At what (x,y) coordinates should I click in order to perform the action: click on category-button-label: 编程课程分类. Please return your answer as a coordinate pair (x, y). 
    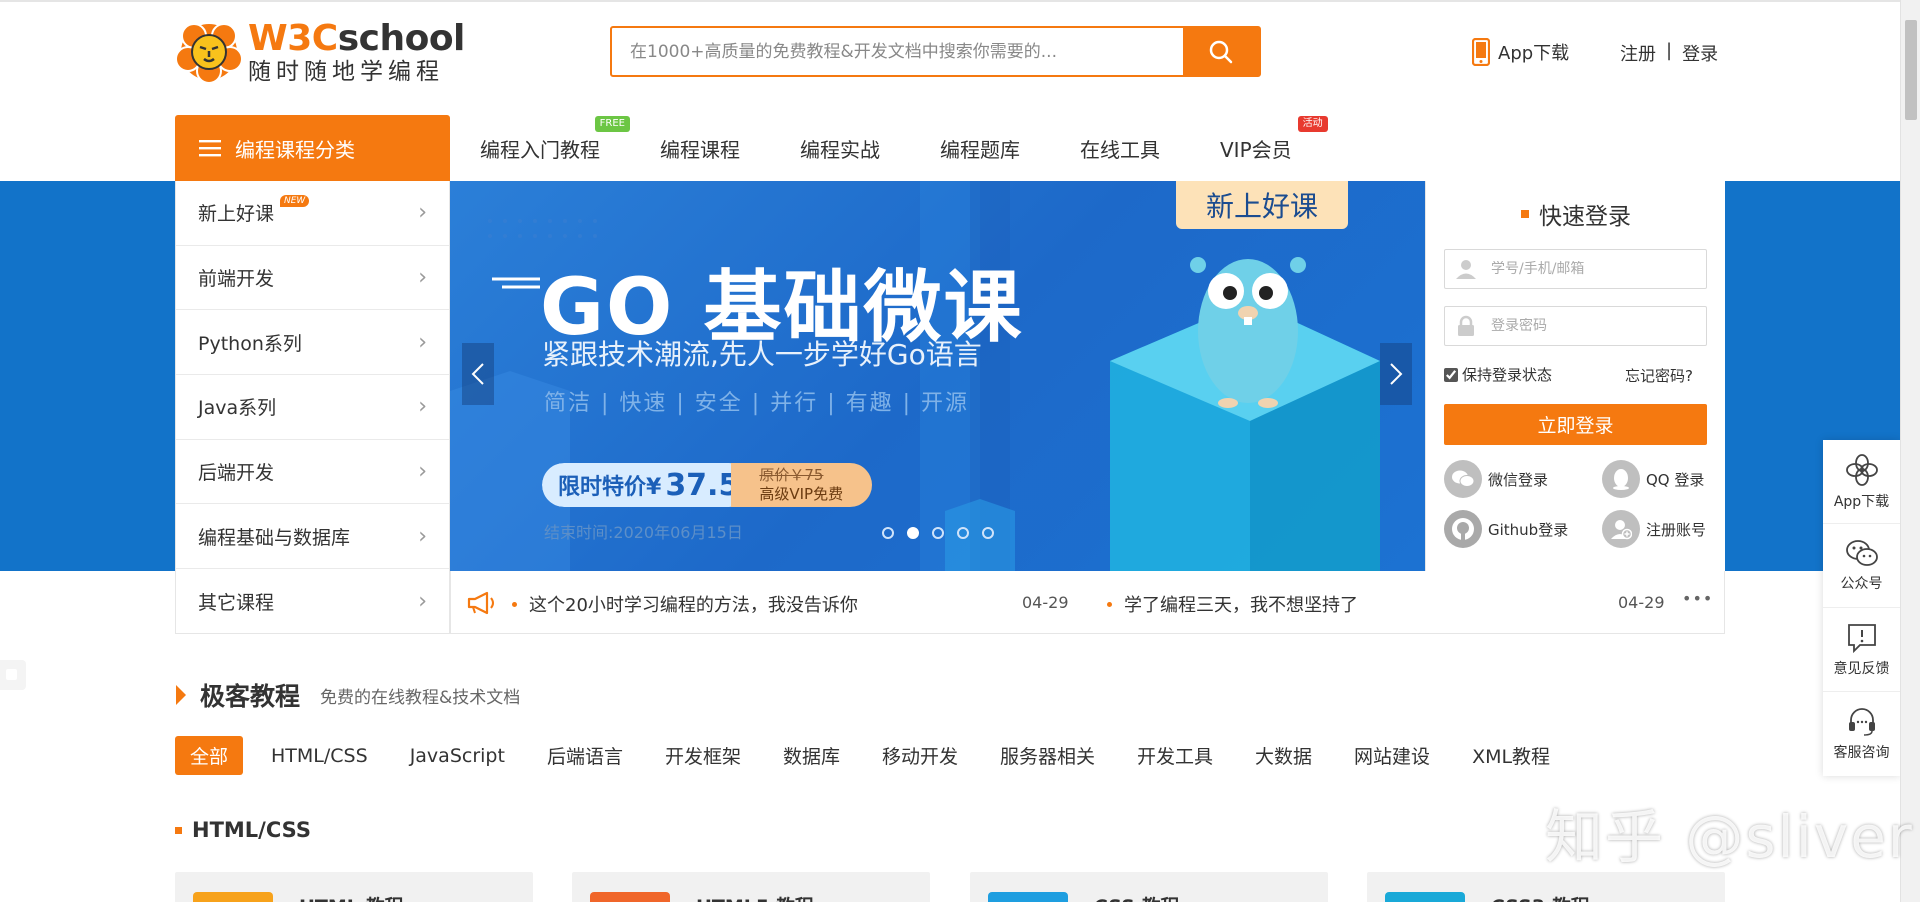
    Looking at the image, I should click on (295, 149).